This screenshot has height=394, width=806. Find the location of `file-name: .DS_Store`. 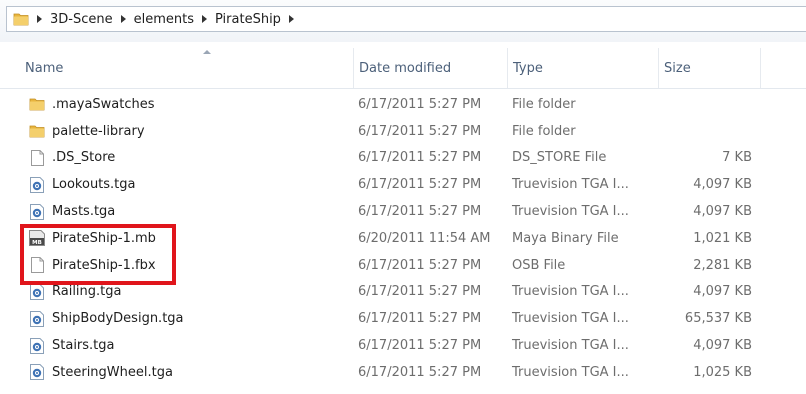

file-name: .DS_Store is located at coordinates (84, 158).